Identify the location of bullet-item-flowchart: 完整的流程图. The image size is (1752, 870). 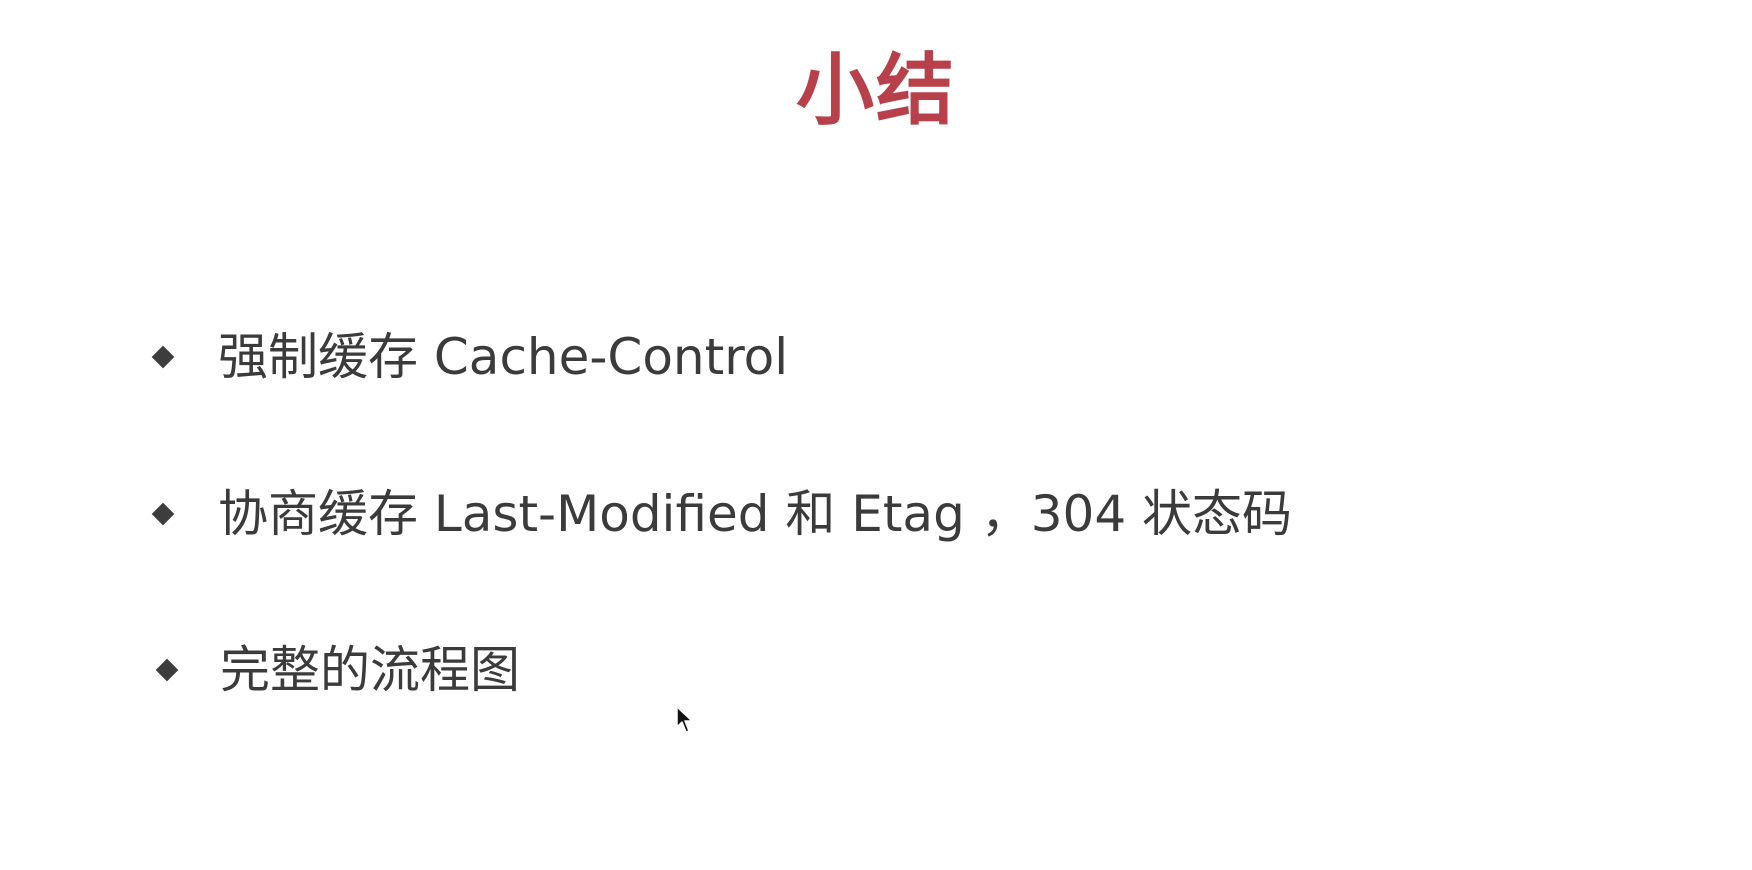
(700, 670).